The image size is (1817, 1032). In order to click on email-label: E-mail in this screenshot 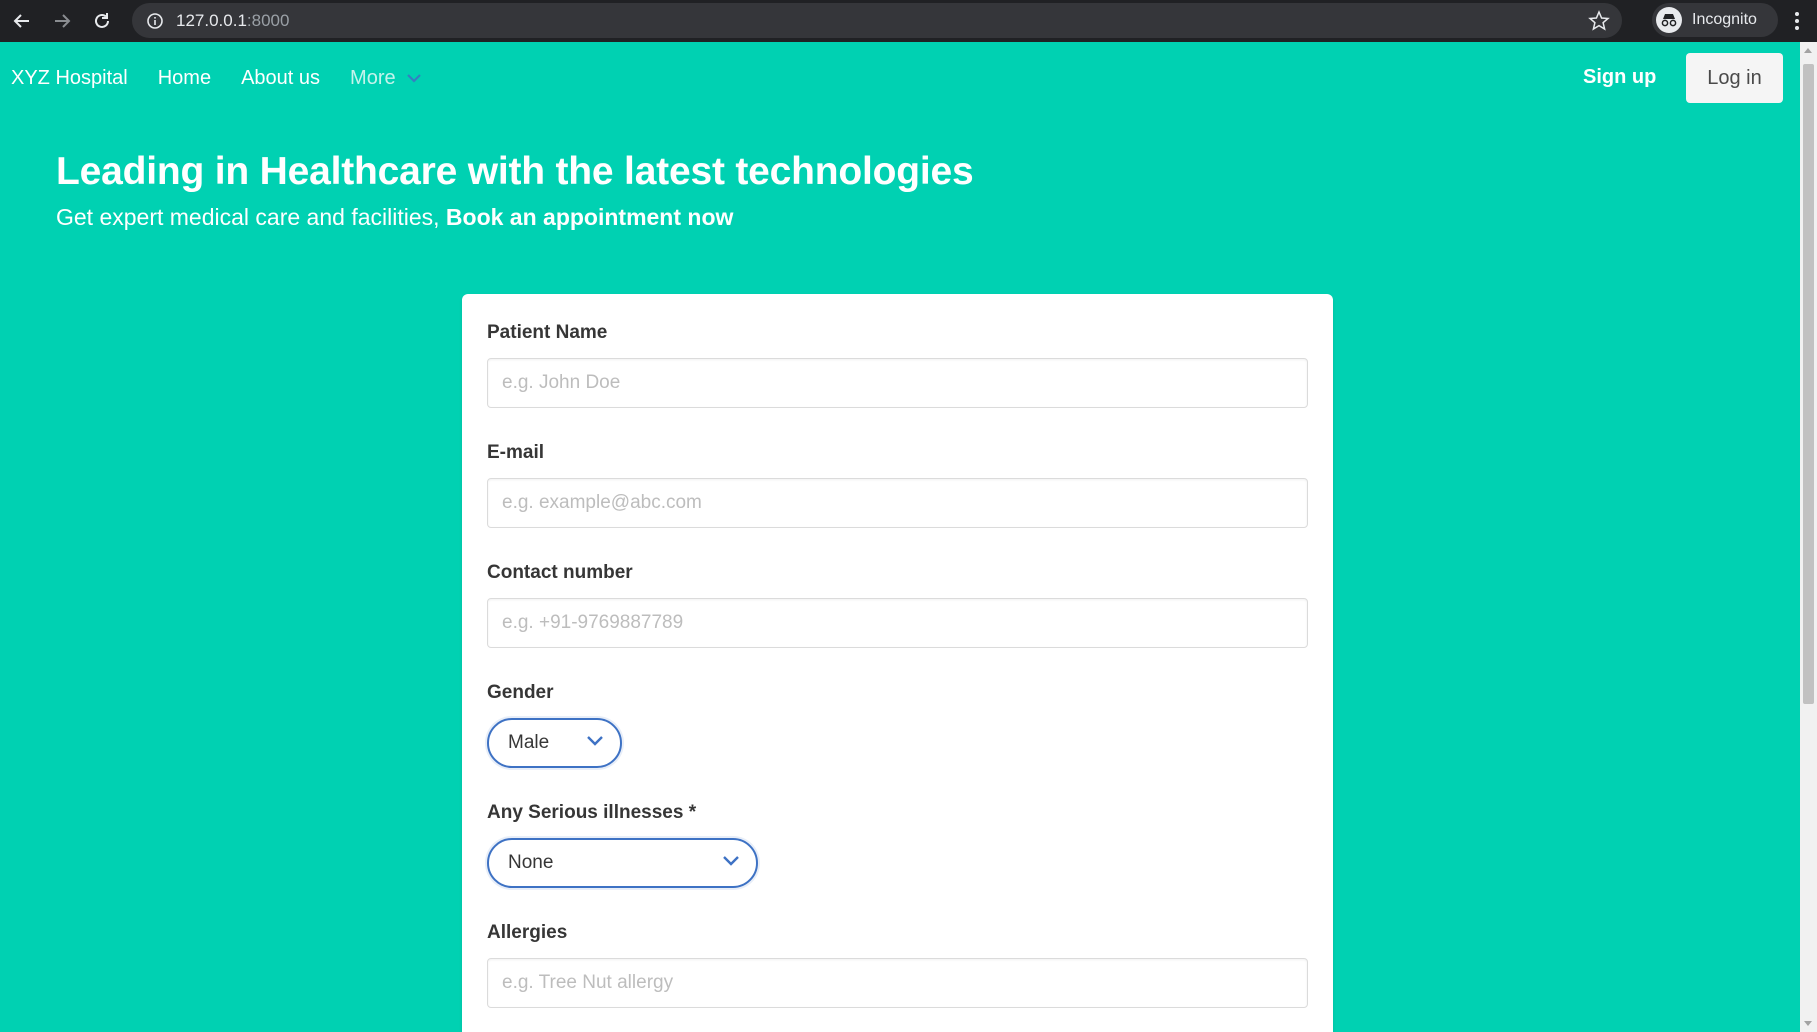, I will do `click(516, 452)`.